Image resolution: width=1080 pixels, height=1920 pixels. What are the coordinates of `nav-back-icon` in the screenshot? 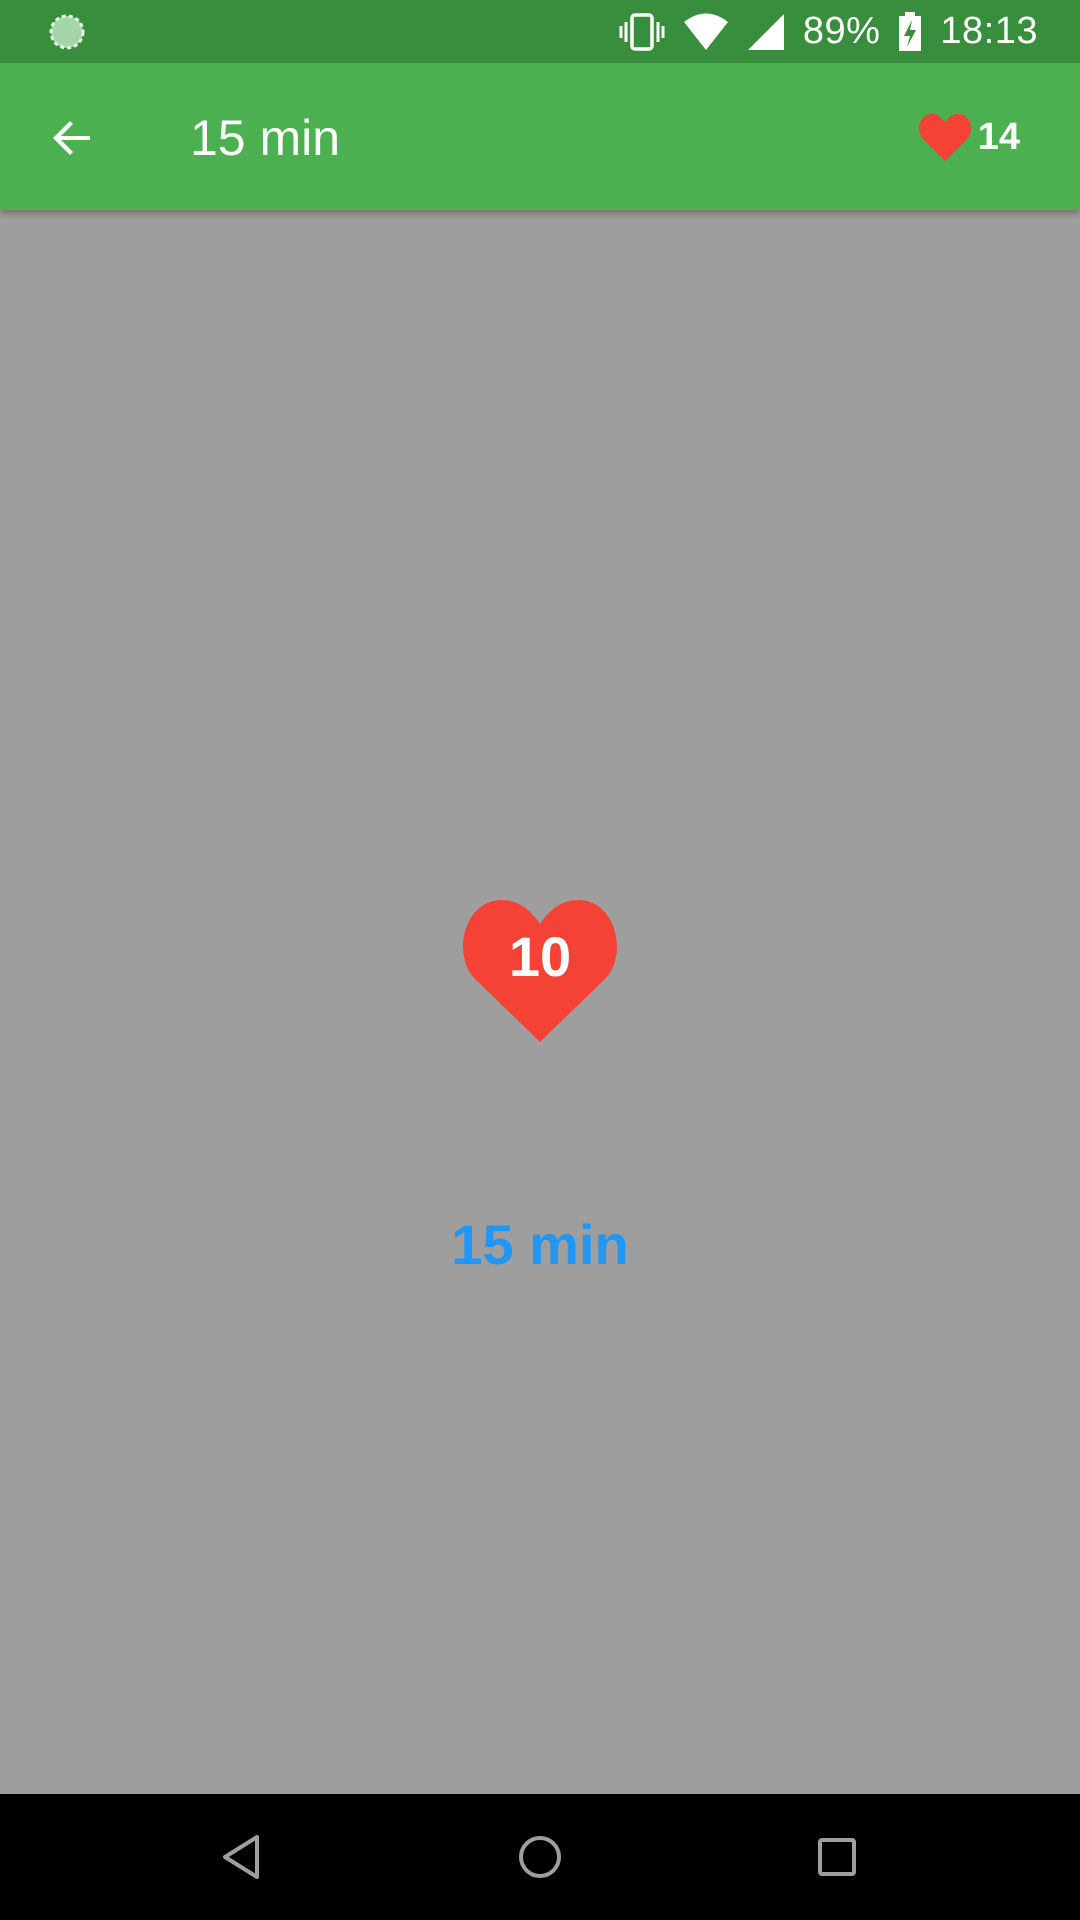 It's located at (241, 1857).